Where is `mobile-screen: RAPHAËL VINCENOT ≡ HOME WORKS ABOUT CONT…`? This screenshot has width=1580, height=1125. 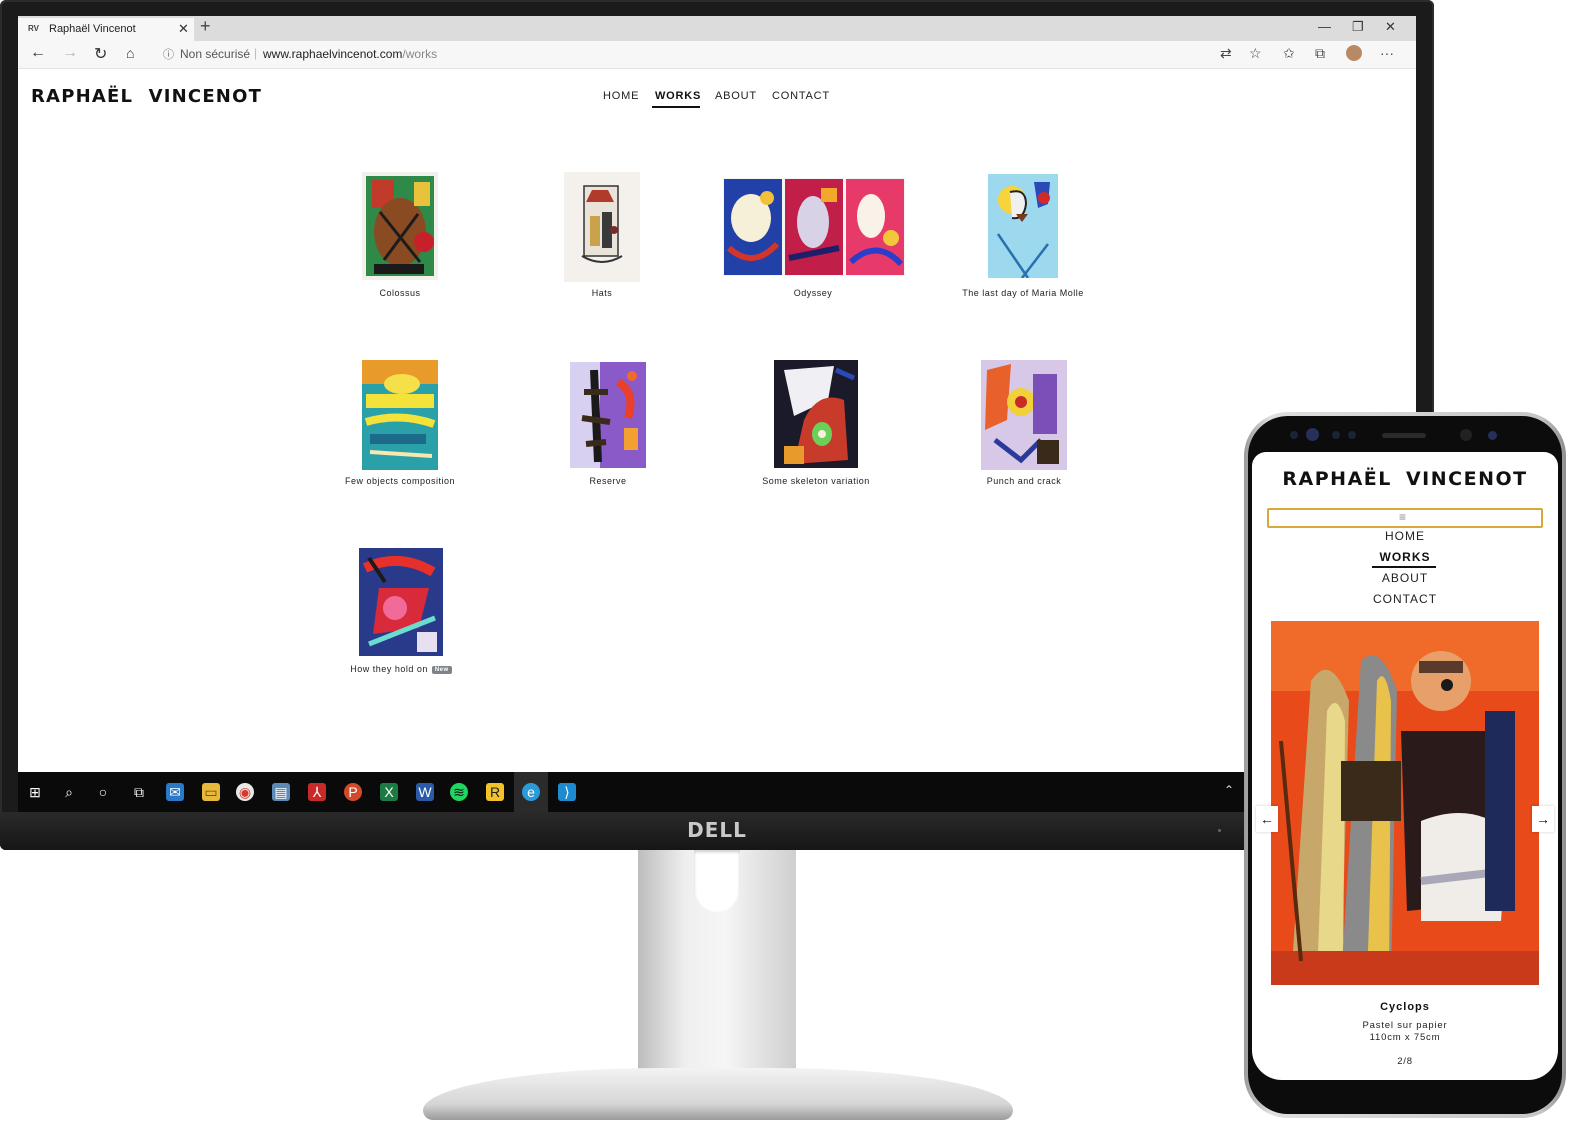
mobile-screen: RAPHAËL VINCENOT ≡ HOME WORKS ABOUT CONT… is located at coordinates (1405, 766).